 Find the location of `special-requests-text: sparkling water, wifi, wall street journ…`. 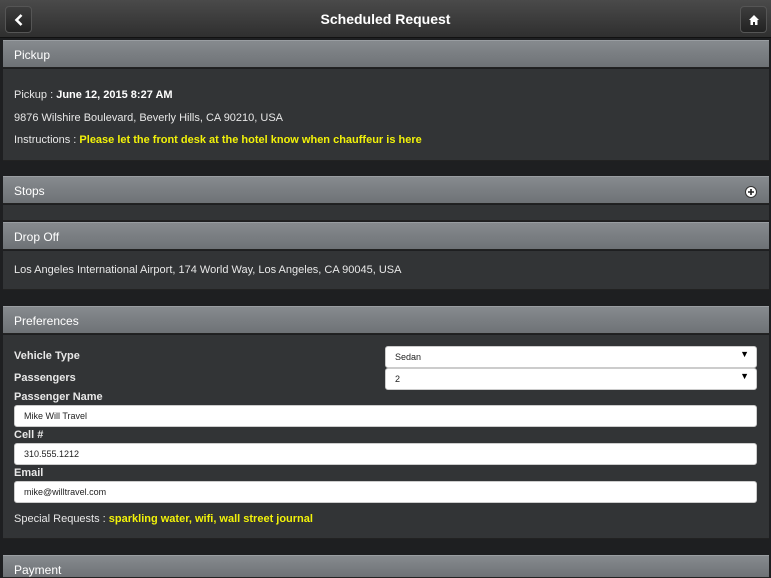

special-requests-text: sparkling water, wifi, wall street journ… is located at coordinates (210, 519).